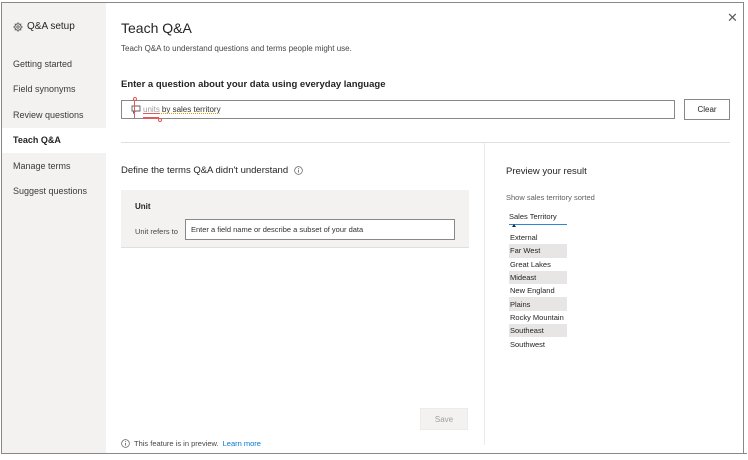 This screenshot has width=748, height=460. I want to click on table-row: New England, so click(532, 291).